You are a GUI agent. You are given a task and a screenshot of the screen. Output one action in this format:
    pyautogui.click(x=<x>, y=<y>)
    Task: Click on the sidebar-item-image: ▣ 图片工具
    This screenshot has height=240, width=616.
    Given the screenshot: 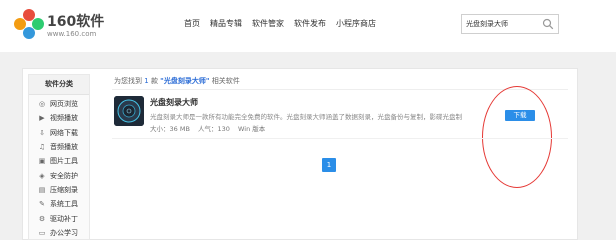 What is the action you would take?
    pyautogui.click(x=59, y=161)
    